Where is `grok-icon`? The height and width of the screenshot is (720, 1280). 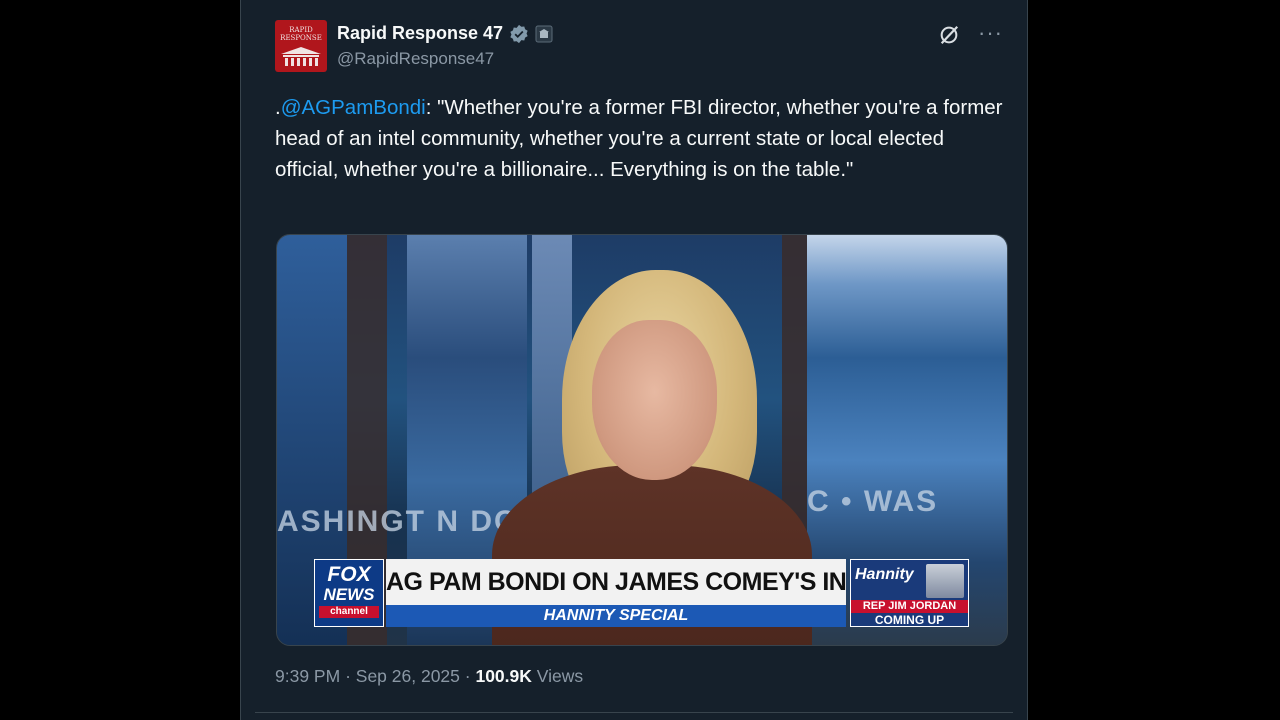
grok-icon is located at coordinates (949, 35).